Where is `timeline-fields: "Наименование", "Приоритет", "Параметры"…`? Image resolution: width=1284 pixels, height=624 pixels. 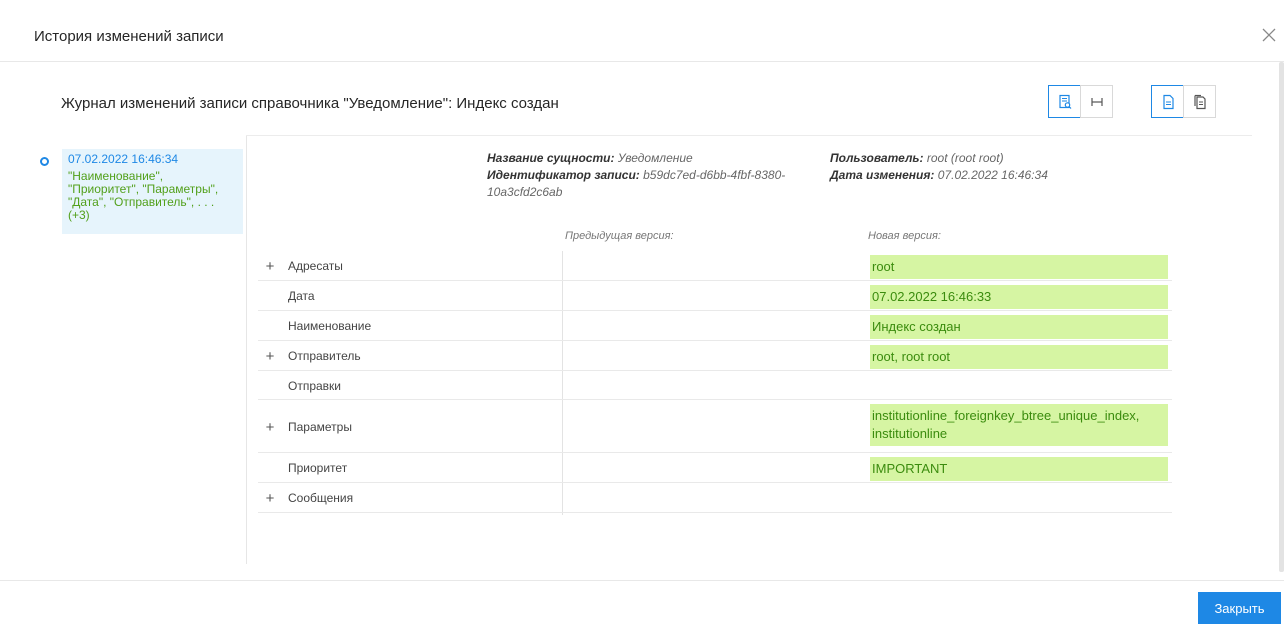
timeline-fields: "Наименование", "Приоритет", "Параметры"… is located at coordinates (143, 195).